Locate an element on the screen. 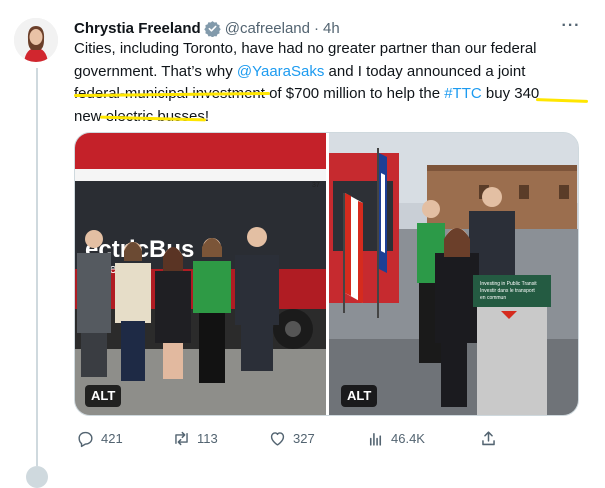  views-chart-icon is located at coordinates (375, 439).